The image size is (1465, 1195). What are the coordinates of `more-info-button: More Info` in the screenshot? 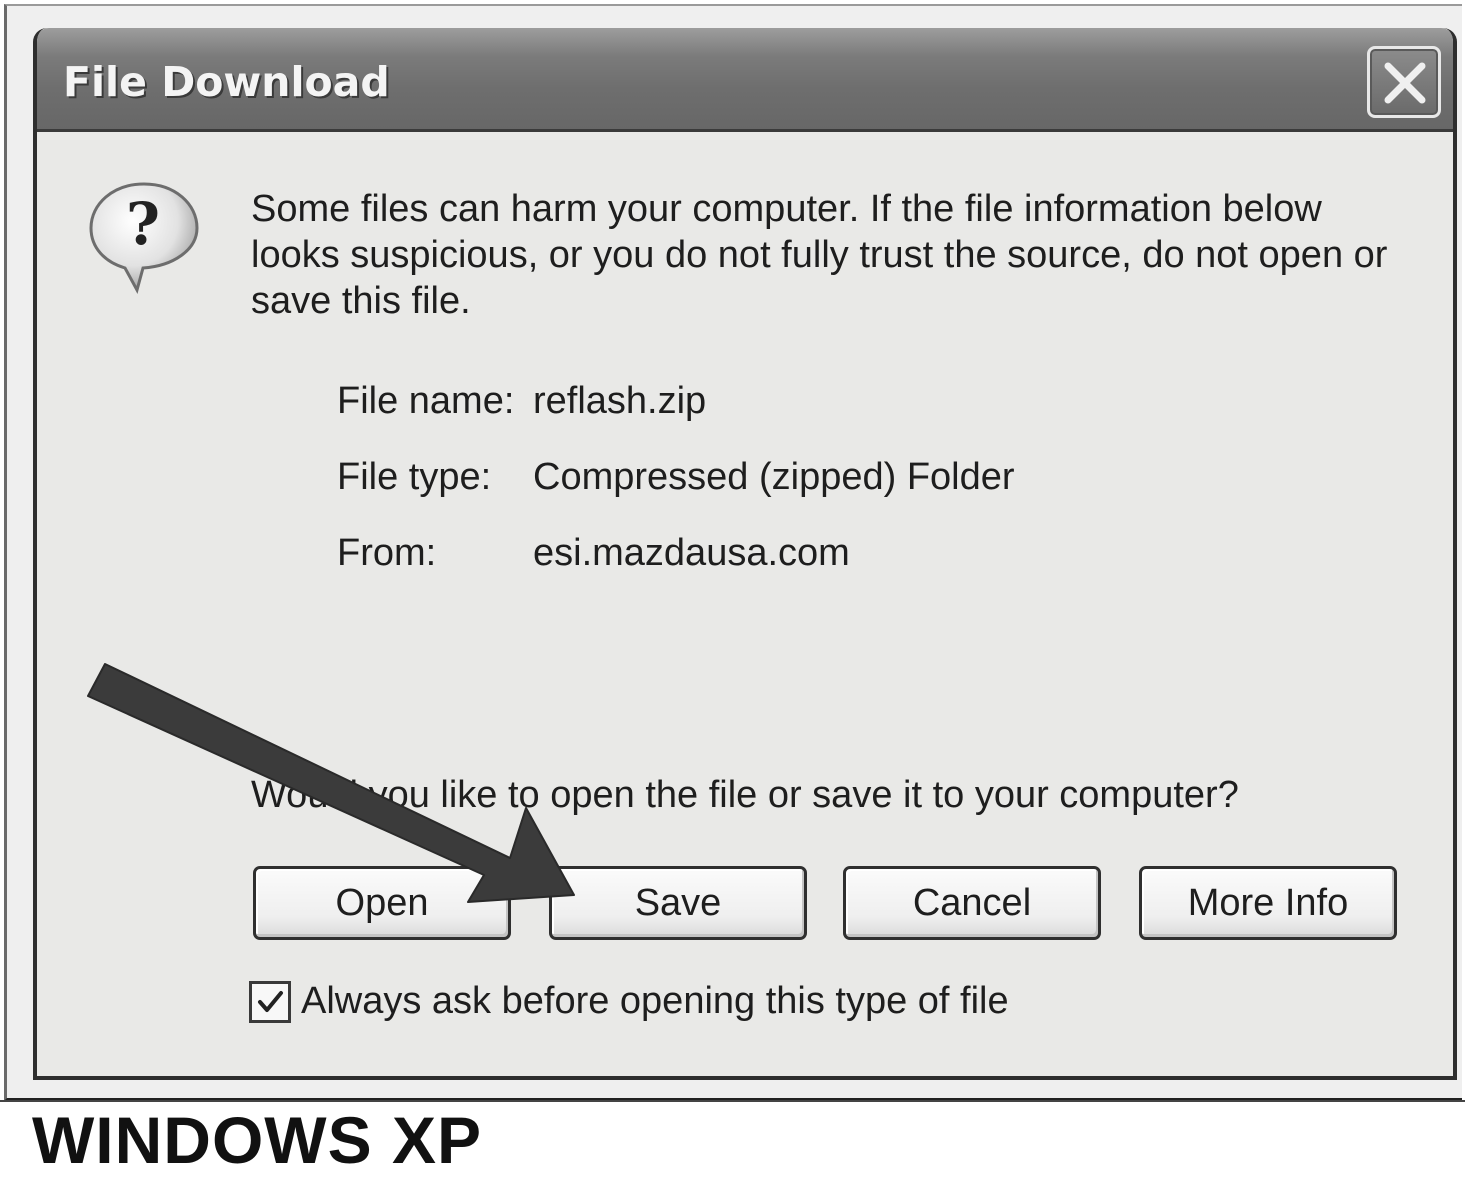 It's located at (1268, 903).